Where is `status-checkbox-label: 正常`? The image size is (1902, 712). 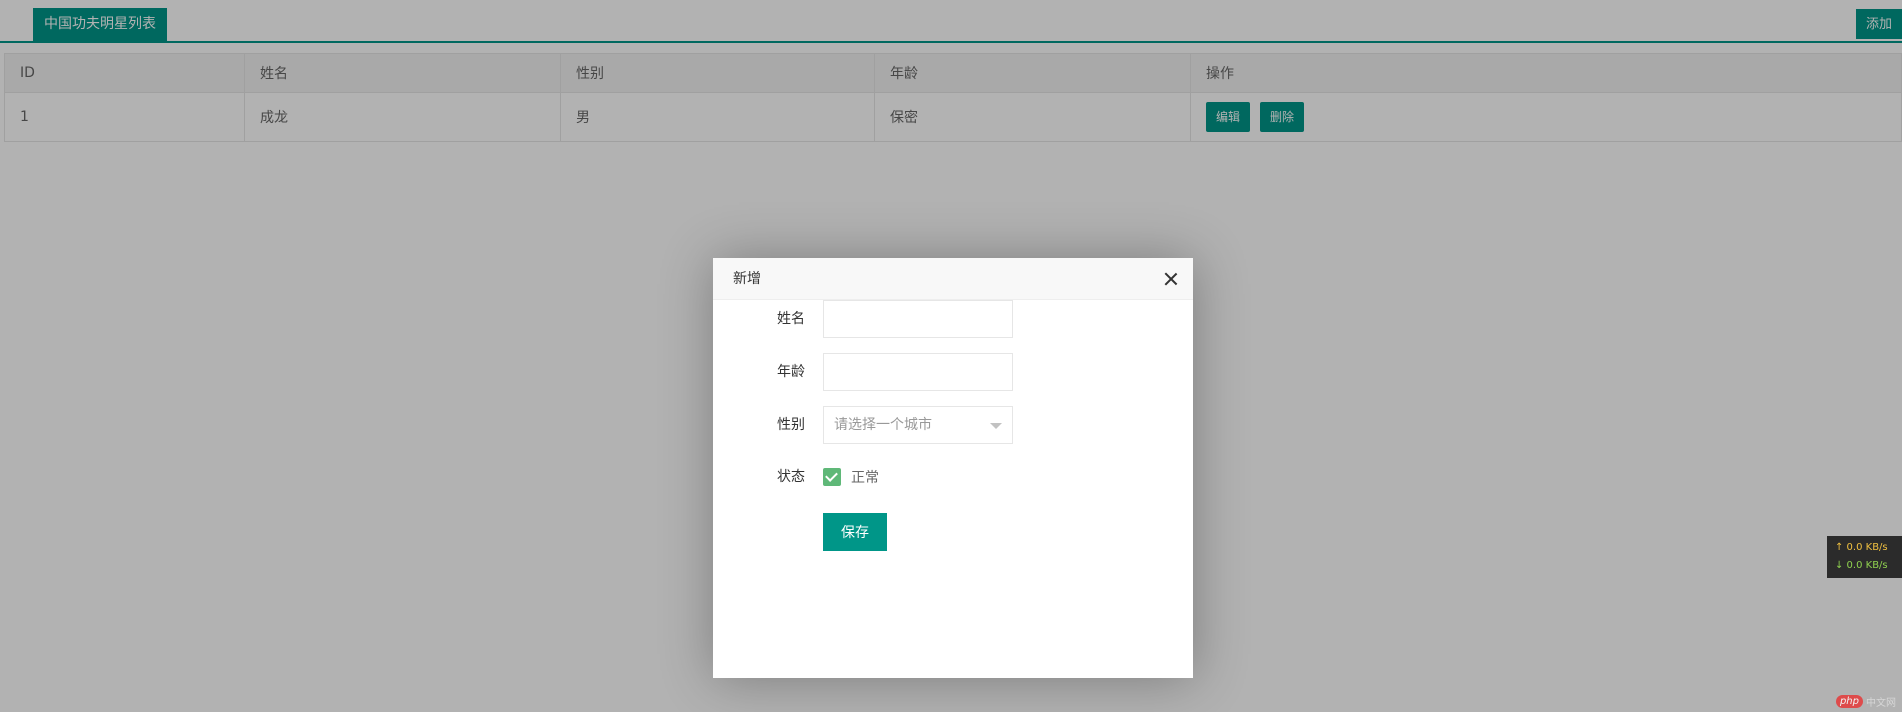
status-checkbox-label: 正常 is located at coordinates (865, 478).